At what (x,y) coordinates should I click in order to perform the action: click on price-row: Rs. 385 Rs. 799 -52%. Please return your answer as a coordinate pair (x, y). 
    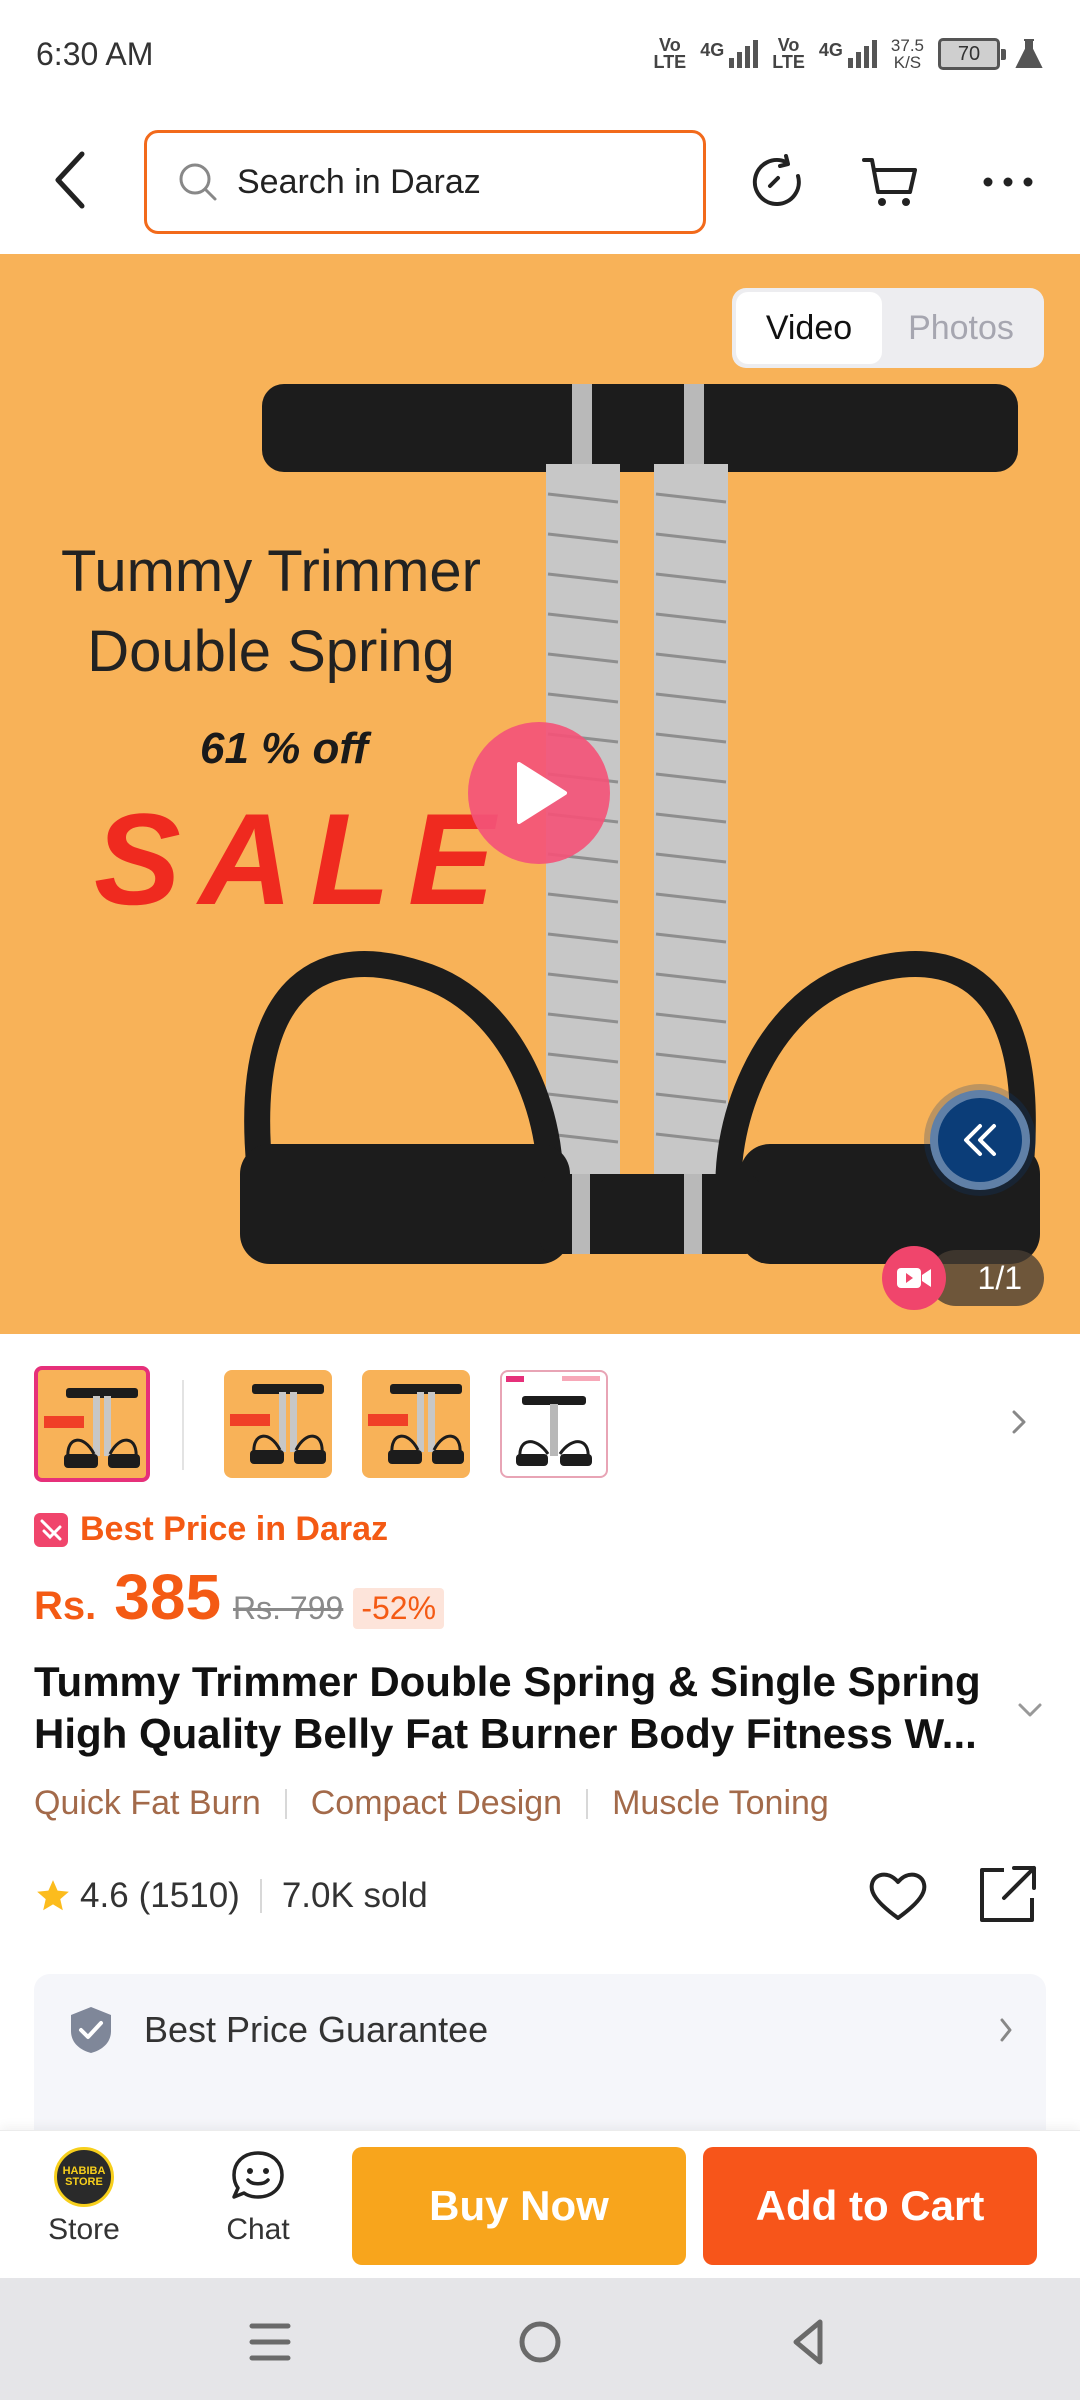
    Looking at the image, I should click on (239, 1597).